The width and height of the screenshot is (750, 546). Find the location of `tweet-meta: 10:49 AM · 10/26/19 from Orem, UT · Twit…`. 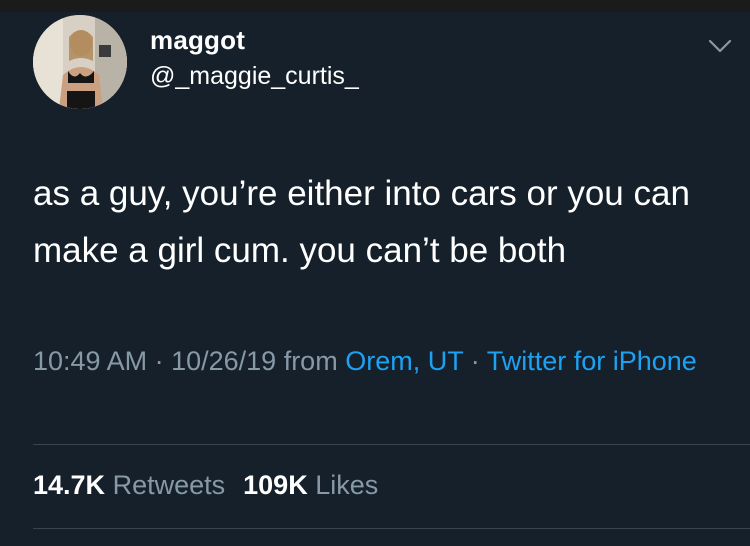

tweet-meta: 10:49 AM · 10/26/19 from Orem, UT · Twit… is located at coordinates (373, 361).